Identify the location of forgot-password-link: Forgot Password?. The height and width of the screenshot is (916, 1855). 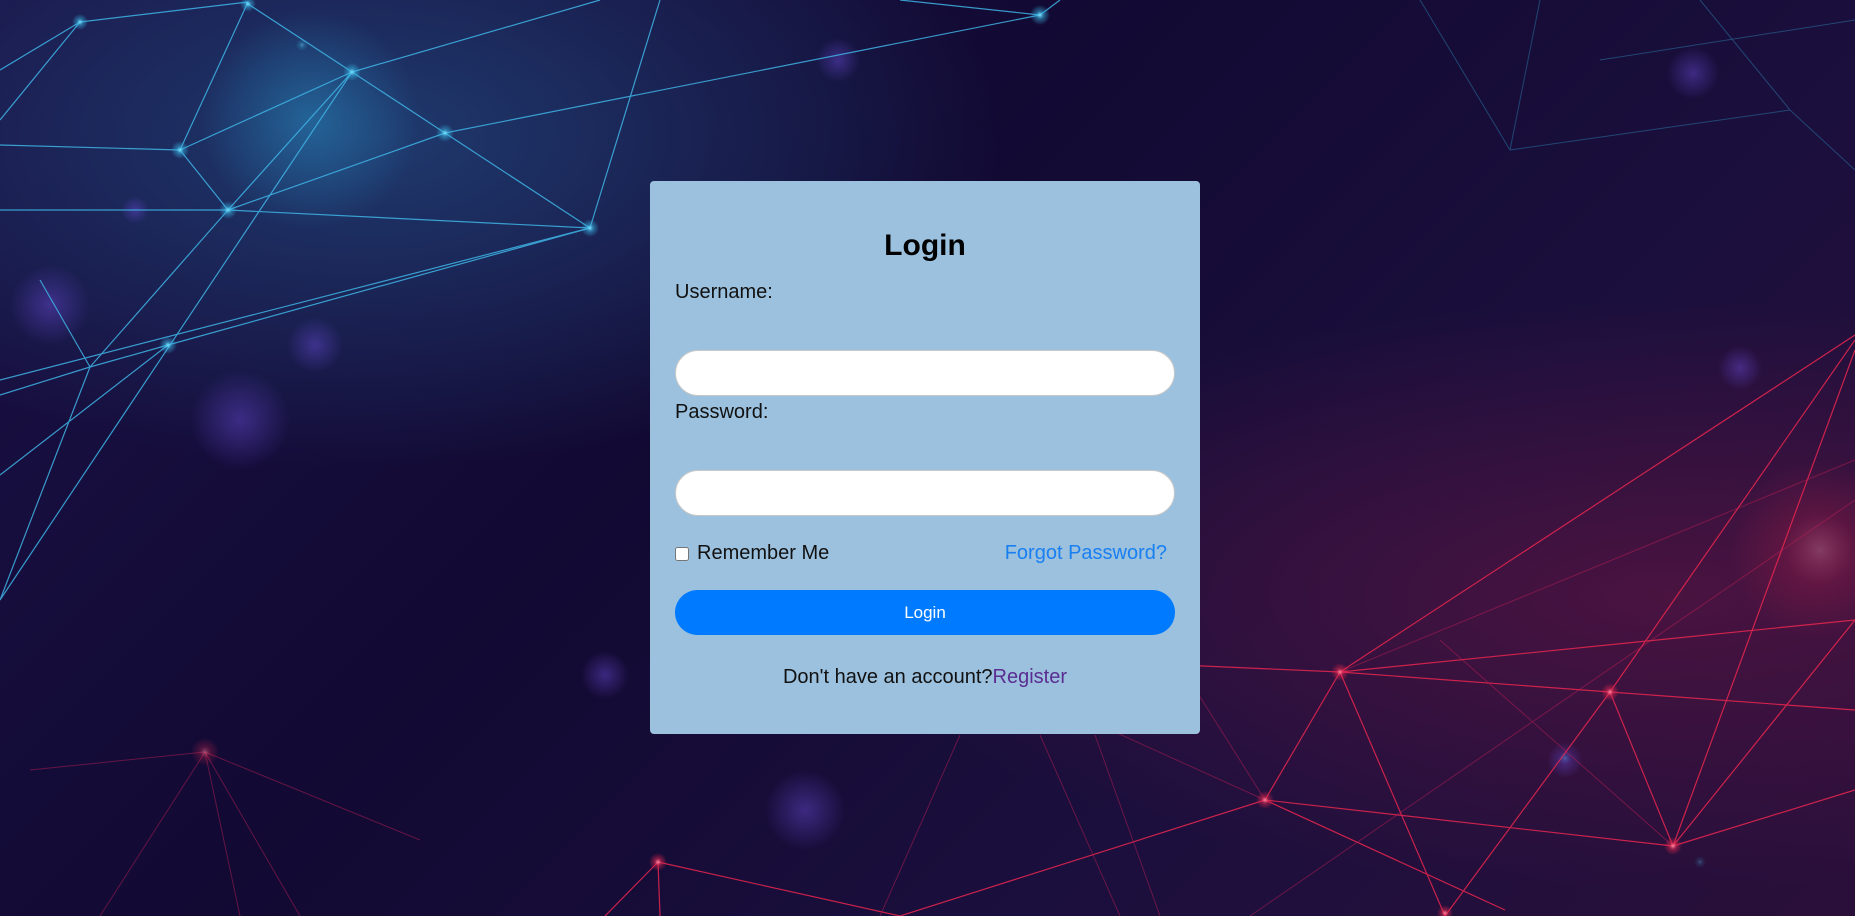
(1086, 553).